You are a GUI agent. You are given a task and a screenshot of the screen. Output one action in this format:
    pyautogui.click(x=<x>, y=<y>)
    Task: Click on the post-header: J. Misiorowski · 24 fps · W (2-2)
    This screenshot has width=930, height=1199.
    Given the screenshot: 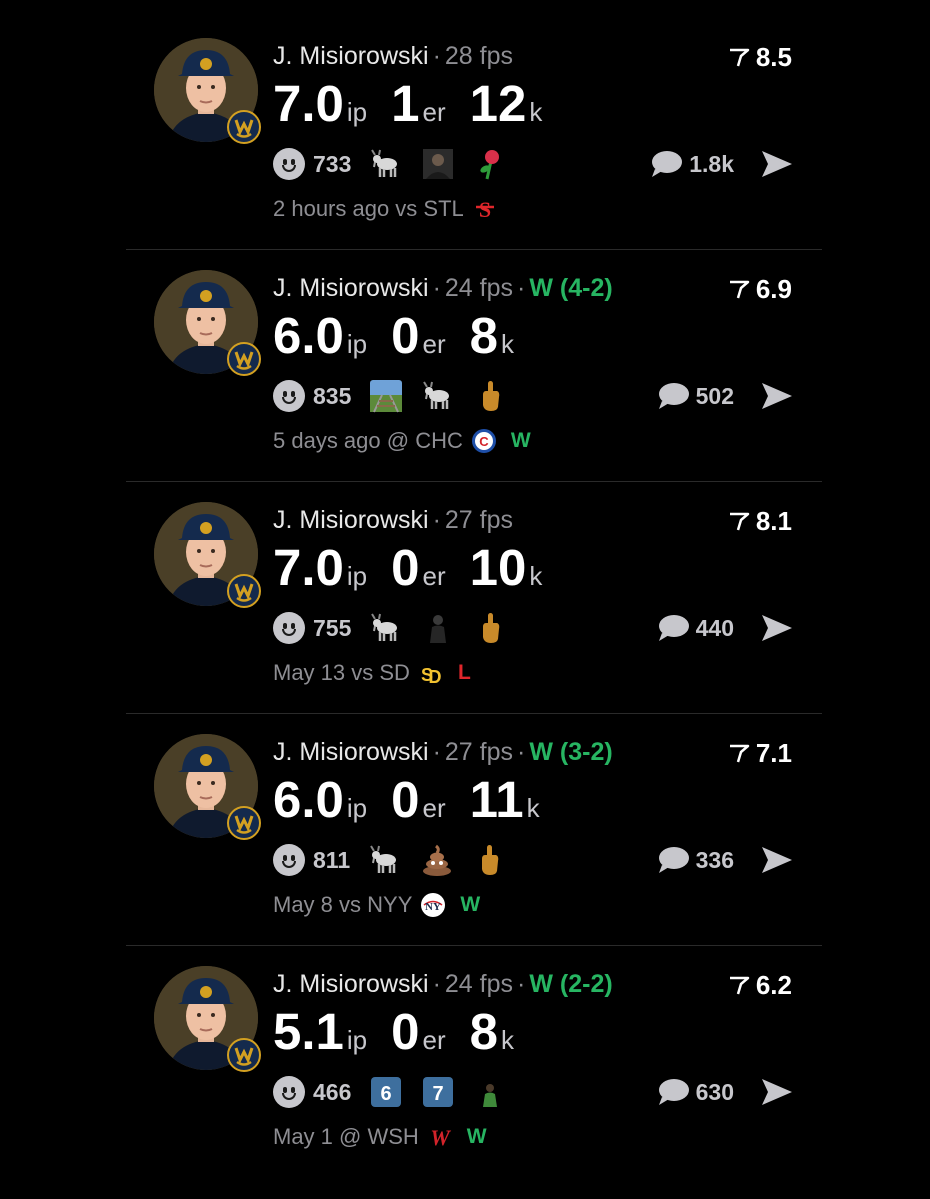 What is the action you would take?
    pyautogui.click(x=443, y=984)
    